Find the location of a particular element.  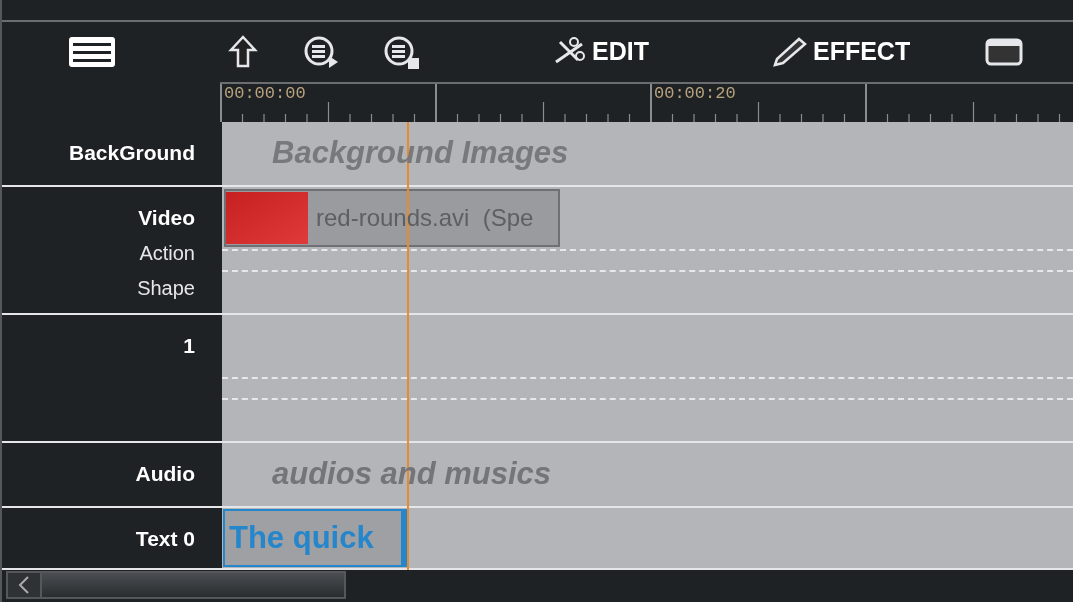

time-label: 00:00:20 is located at coordinates (695, 93).